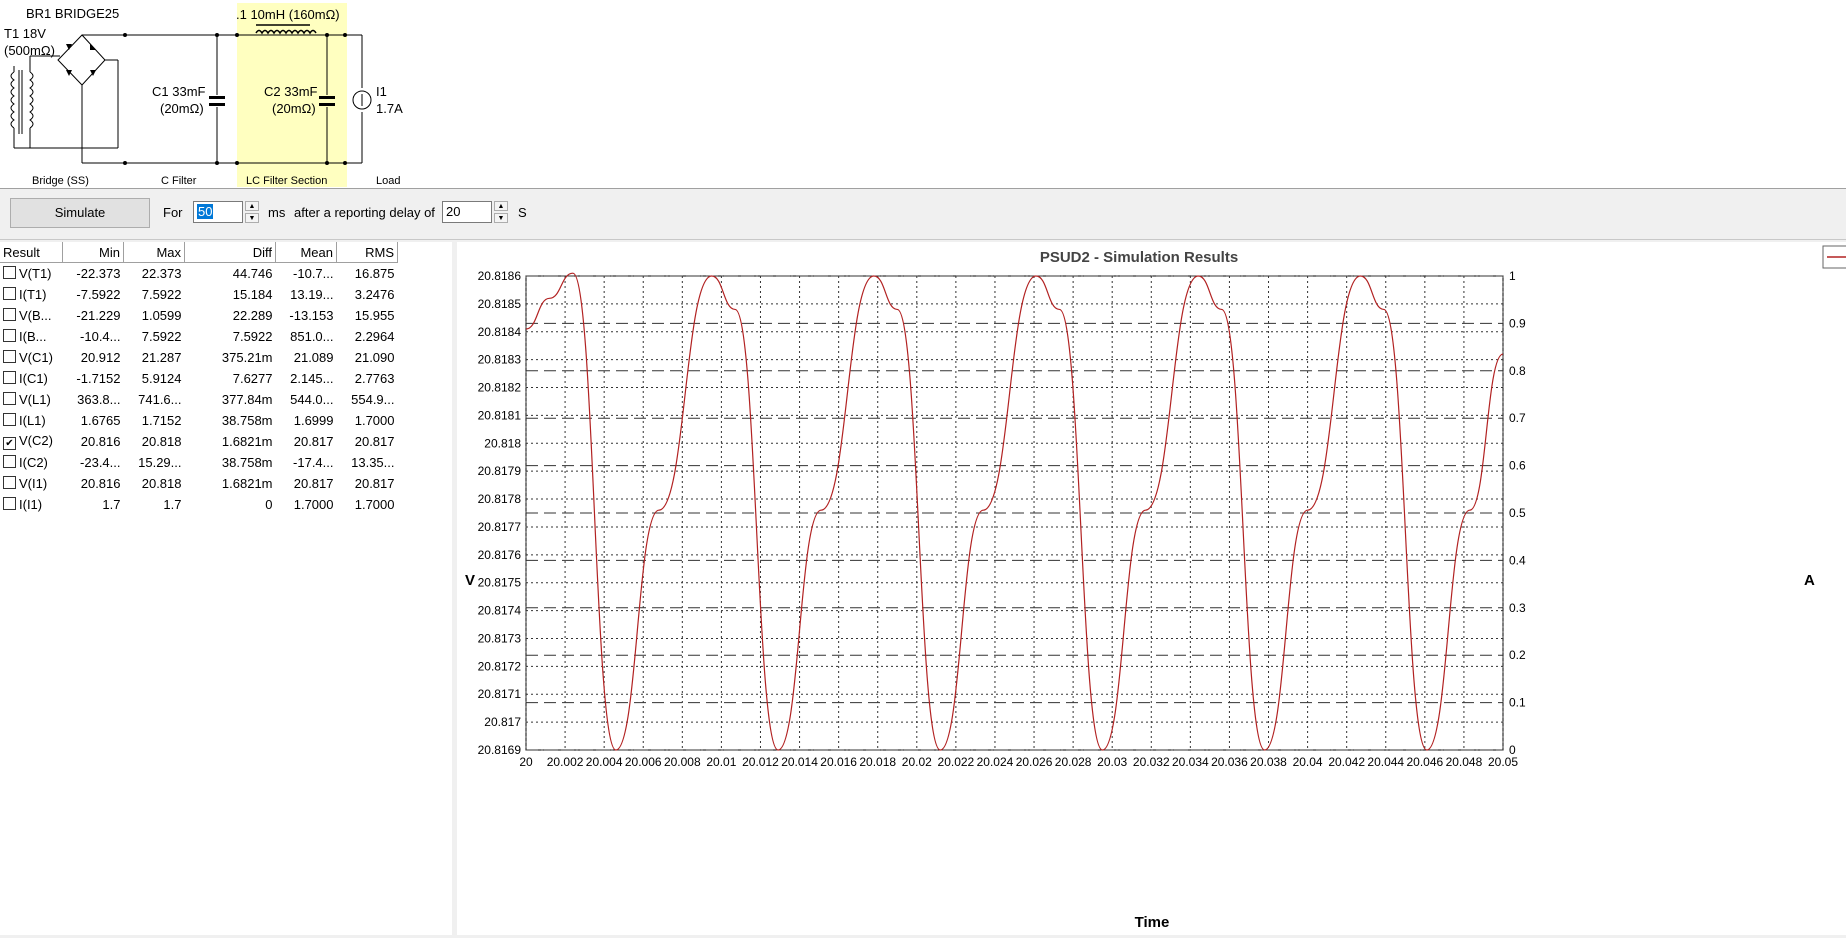  What do you see at coordinates (80, 213) in the screenshot?
I see `simulate-button: Simulate` at bounding box center [80, 213].